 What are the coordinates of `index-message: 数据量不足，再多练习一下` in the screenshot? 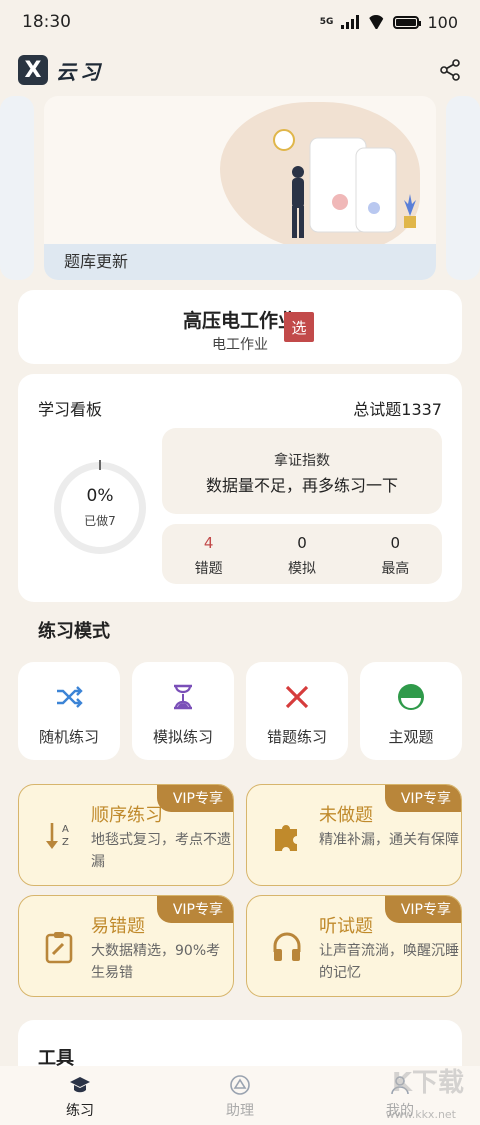 It's located at (301, 485).